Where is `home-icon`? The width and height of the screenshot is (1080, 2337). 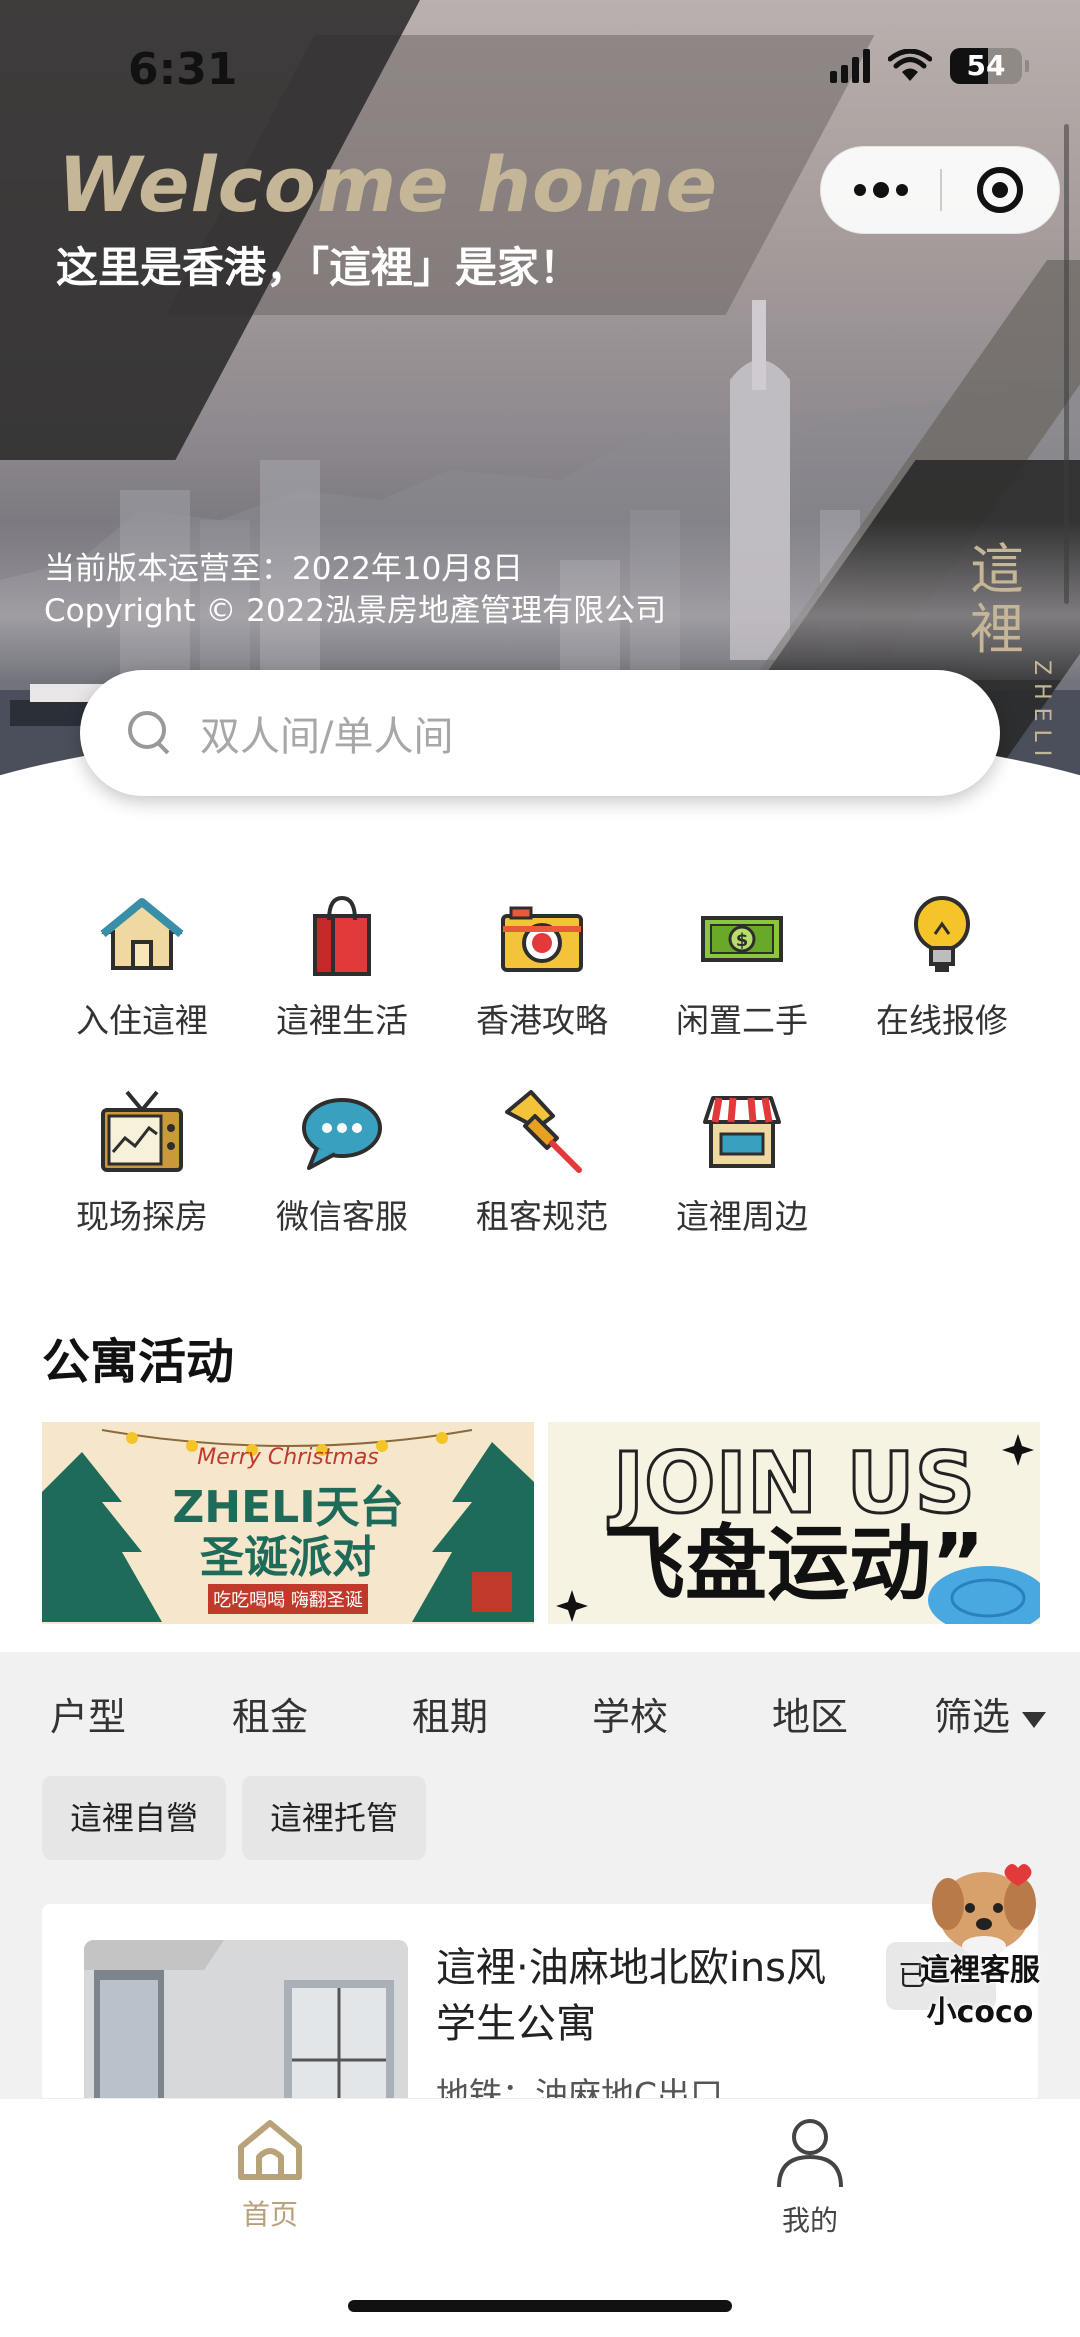
home-icon is located at coordinates (270, 2150).